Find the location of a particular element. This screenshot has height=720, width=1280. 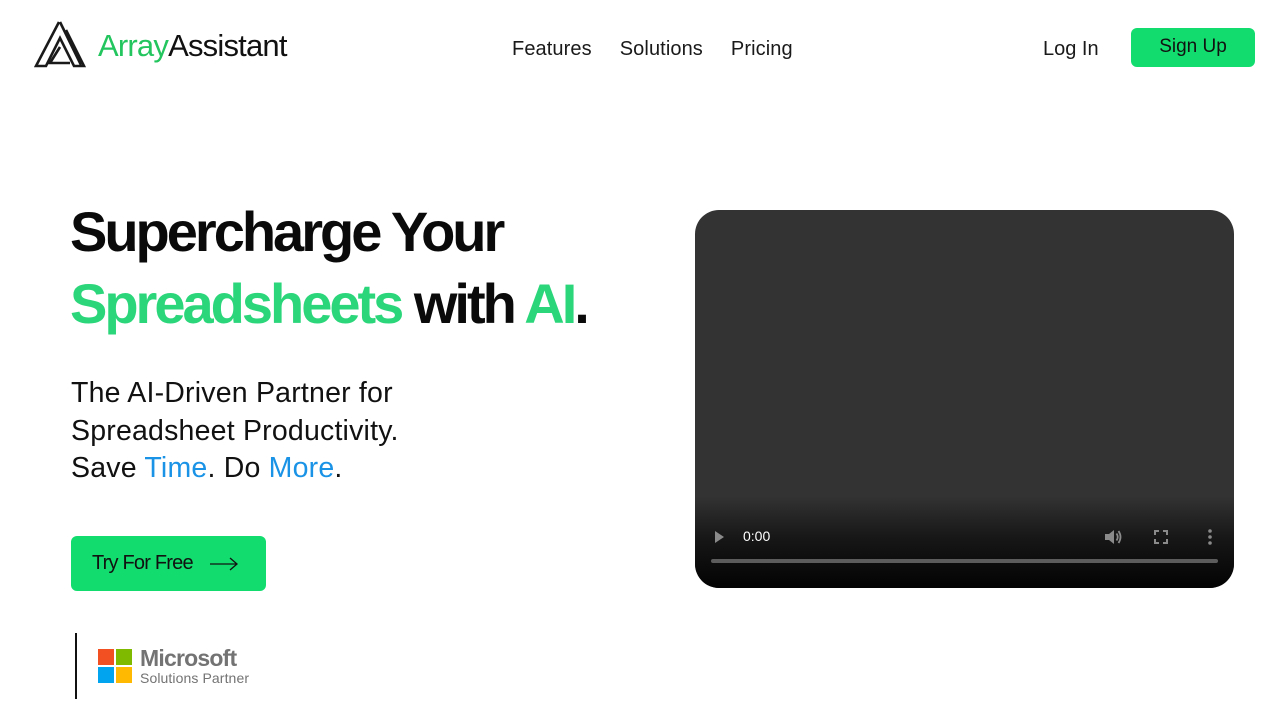

subhead-time: Time is located at coordinates (176, 468).